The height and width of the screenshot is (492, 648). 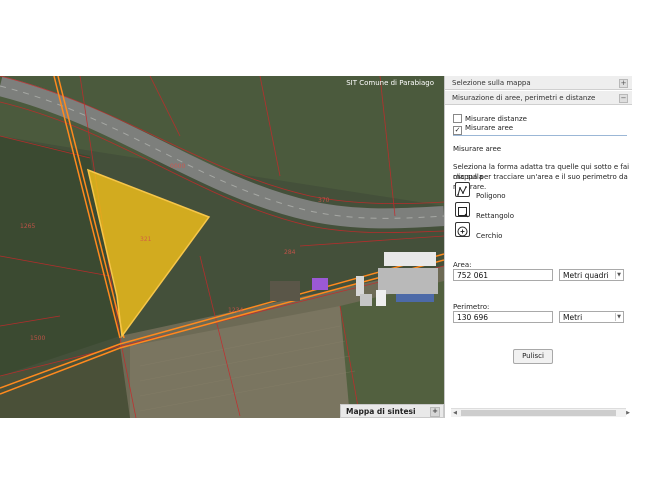 I want to click on measure-areas-option: ✓ Misurare aree, so click(x=483, y=129).